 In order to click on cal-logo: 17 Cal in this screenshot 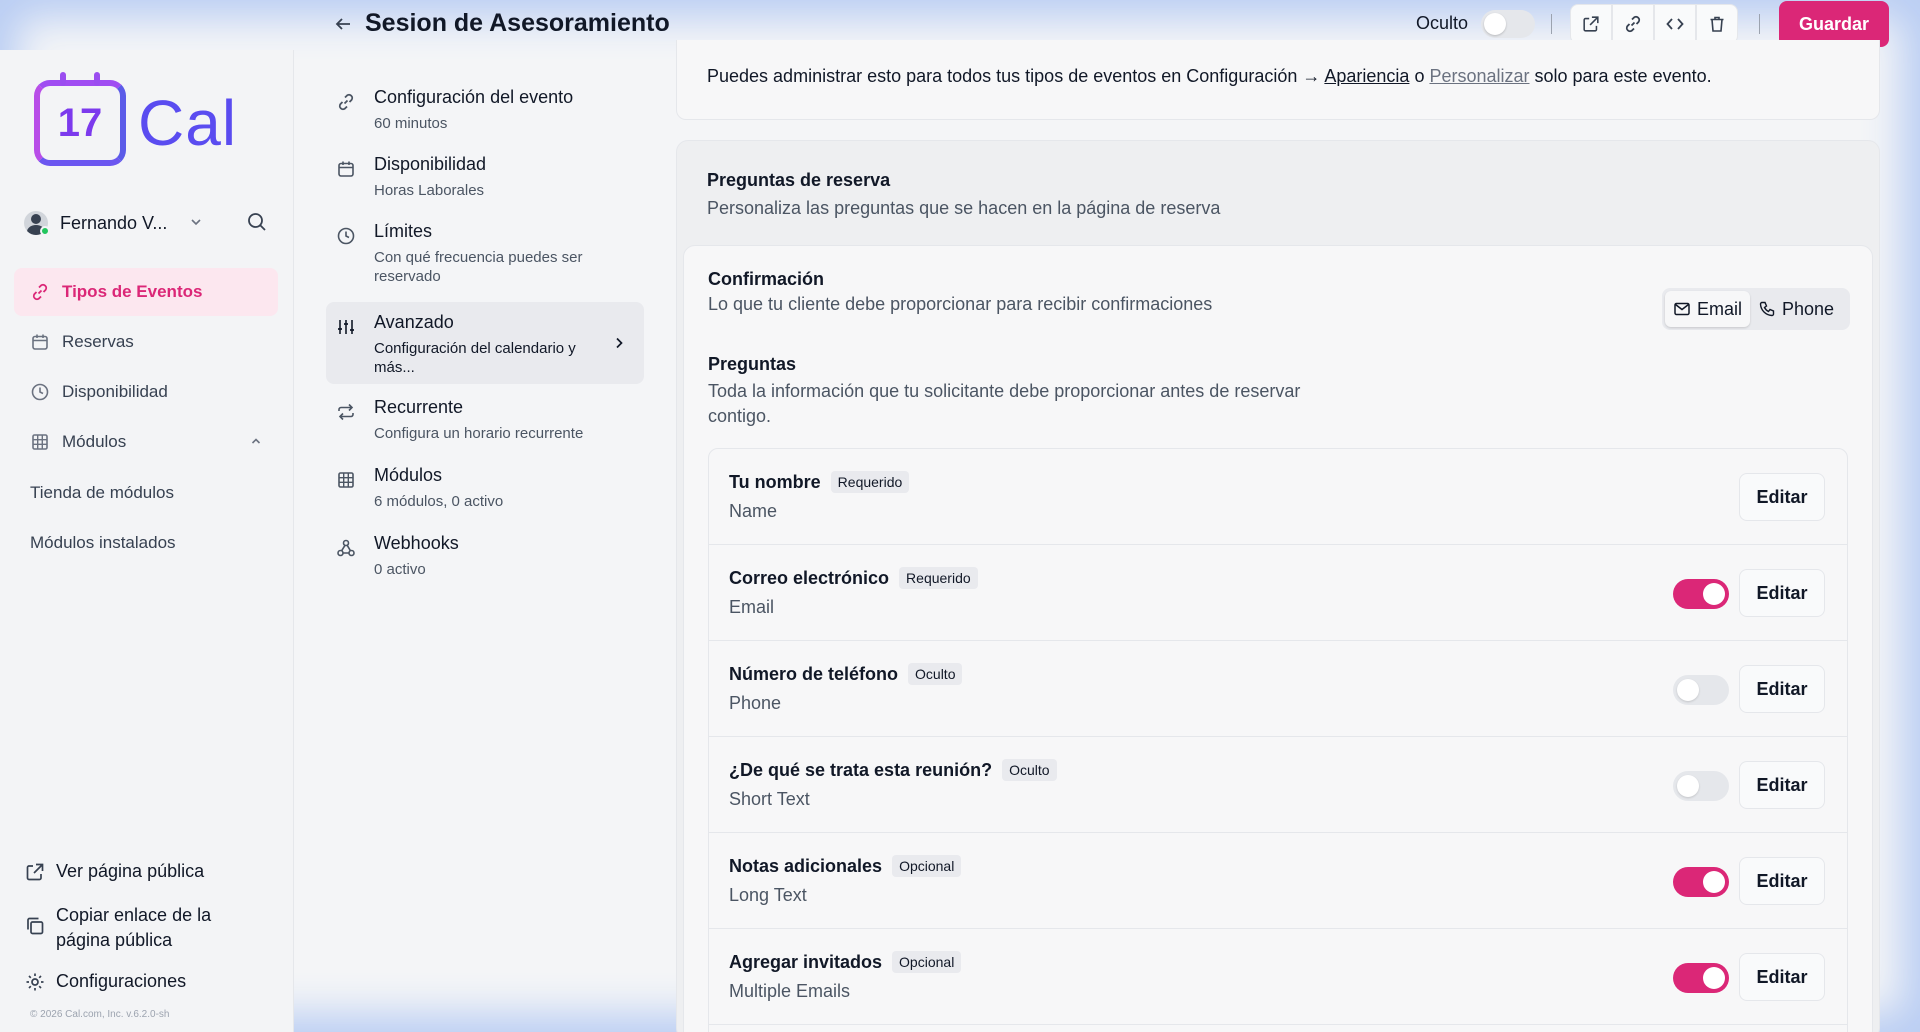, I will do `click(135, 119)`.